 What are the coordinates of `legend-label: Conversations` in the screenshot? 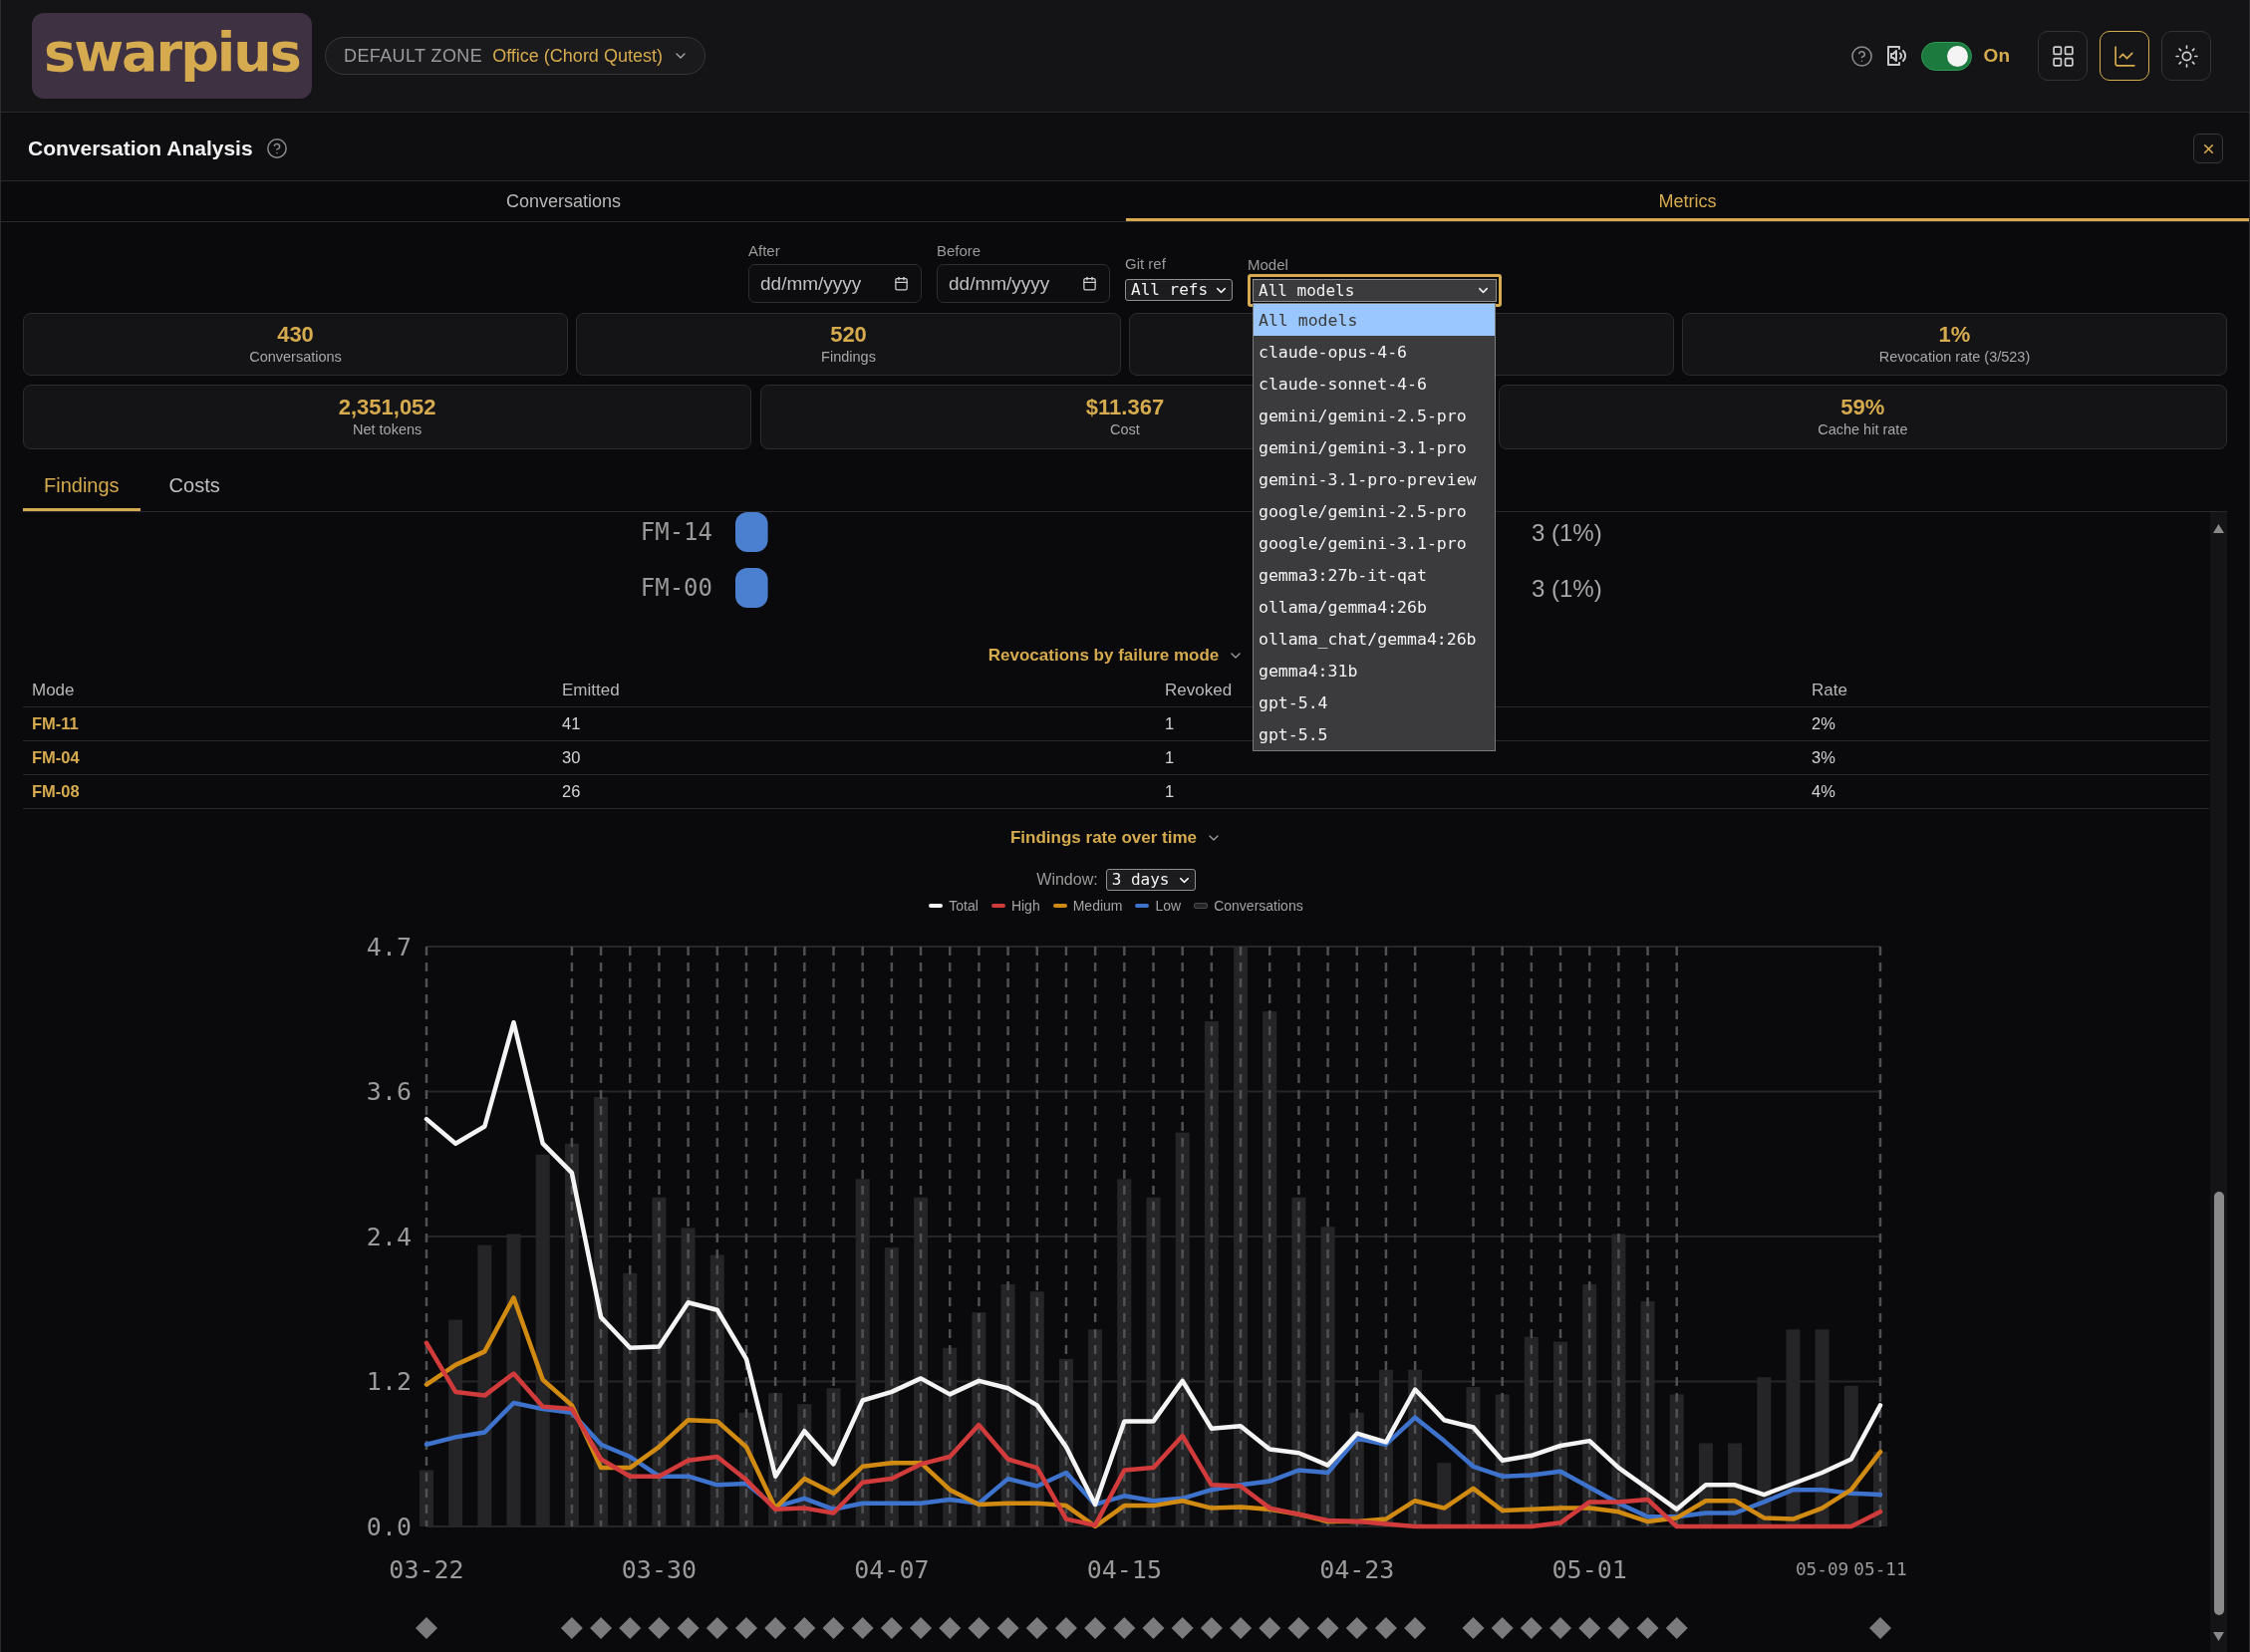 It's located at (1259, 906).